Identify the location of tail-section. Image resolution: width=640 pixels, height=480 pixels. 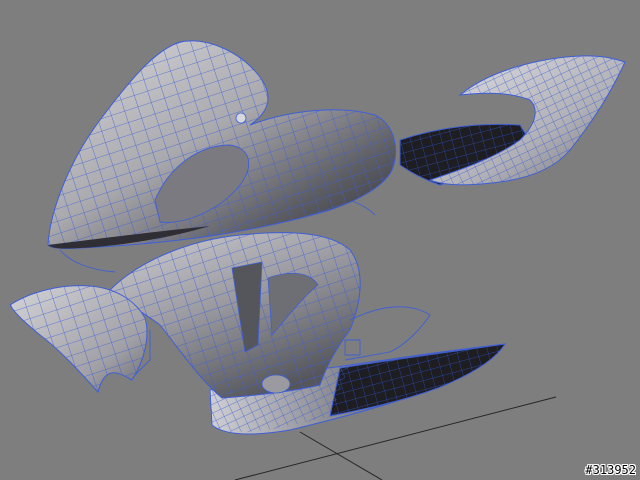
(512, 120).